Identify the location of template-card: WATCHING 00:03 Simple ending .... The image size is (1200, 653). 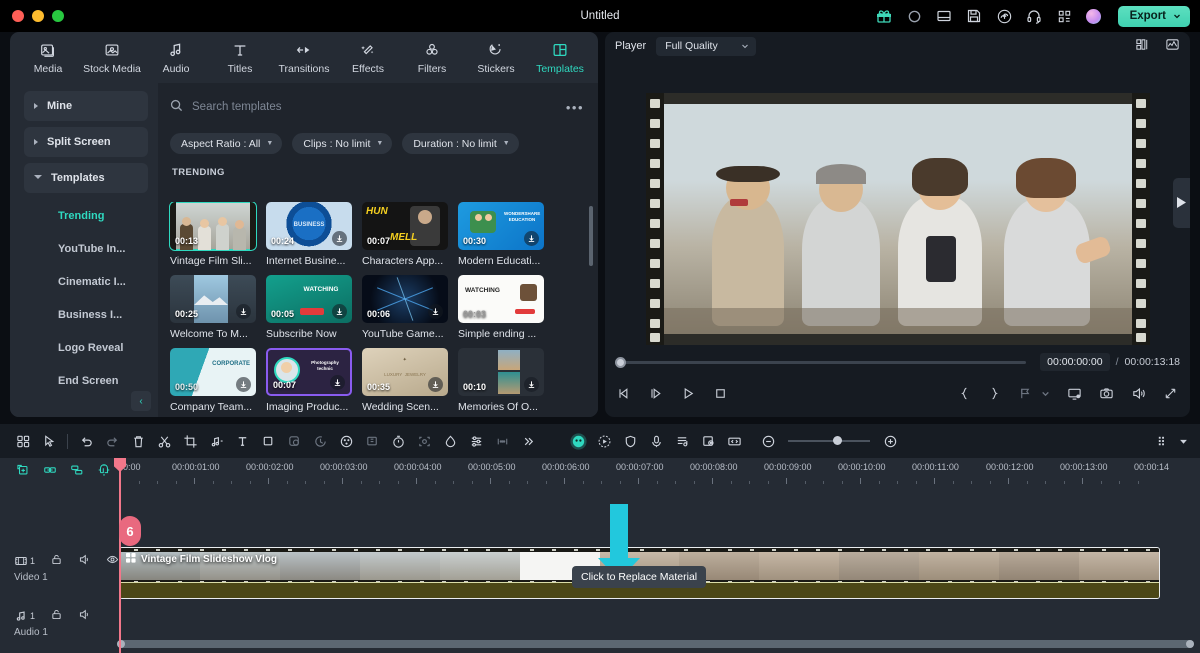
(501, 307).